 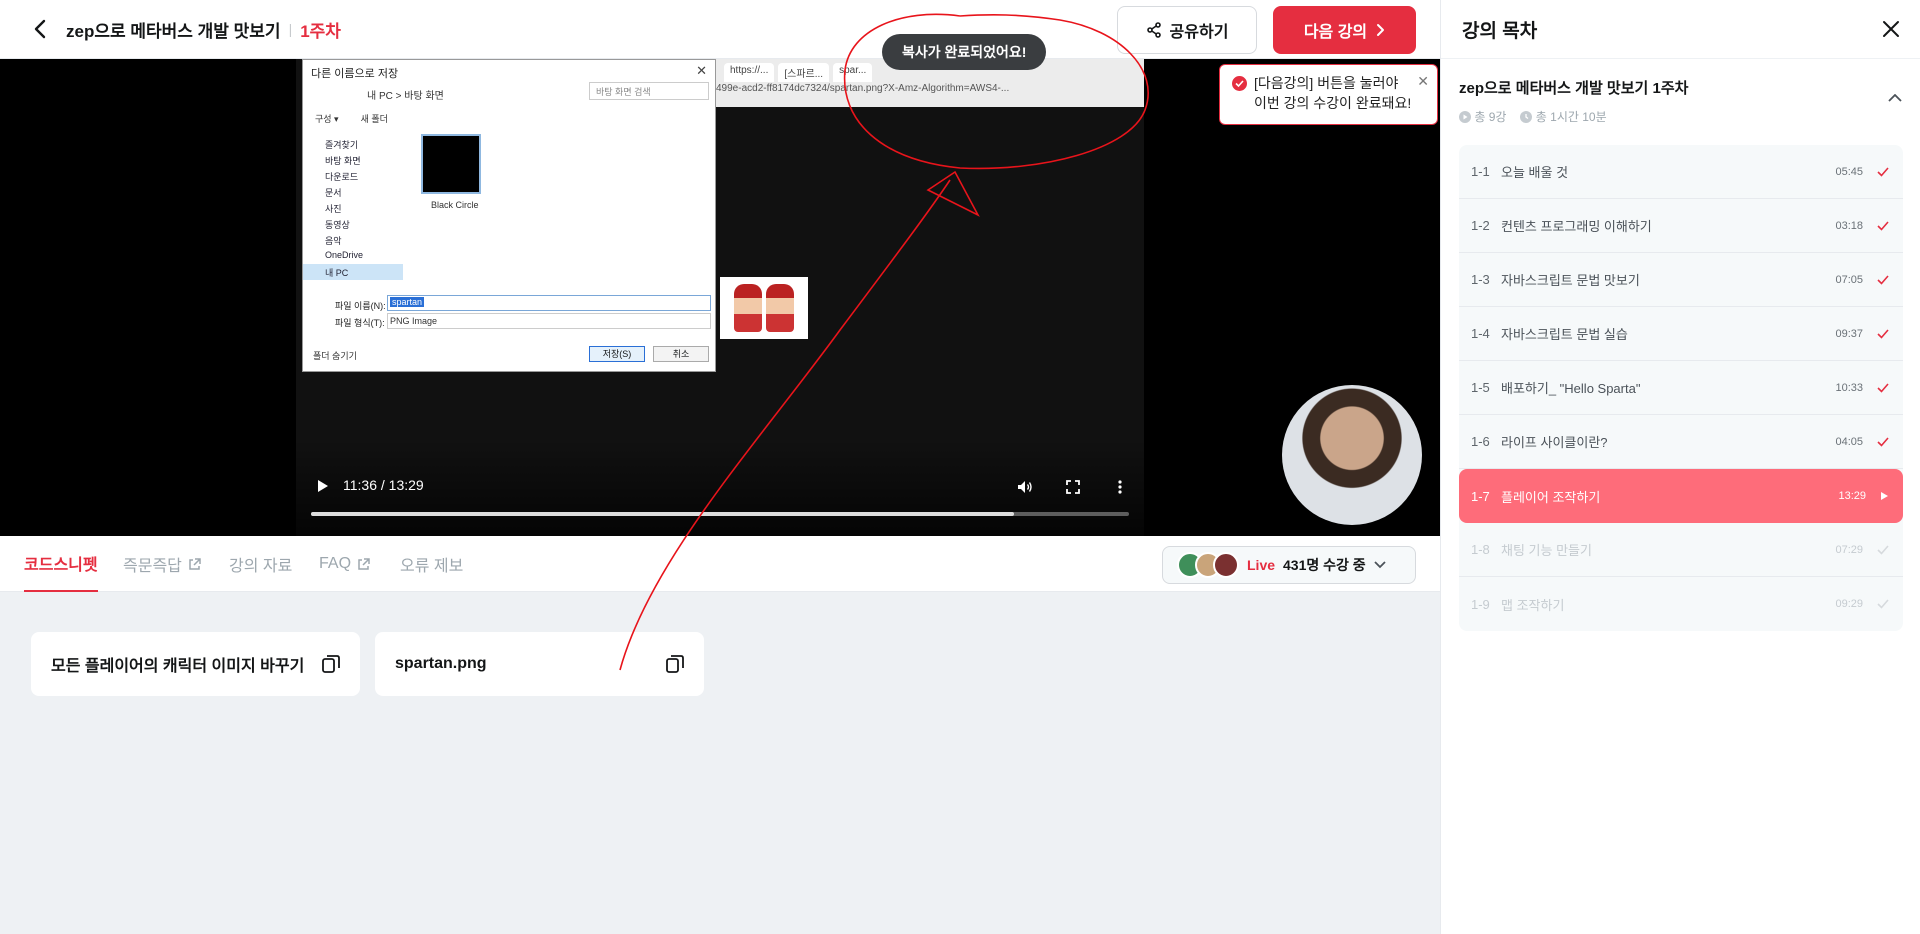 I want to click on lesson-item: 1-5 배포하기_ "Hello Sparta" 10:33, so click(x=1681, y=388).